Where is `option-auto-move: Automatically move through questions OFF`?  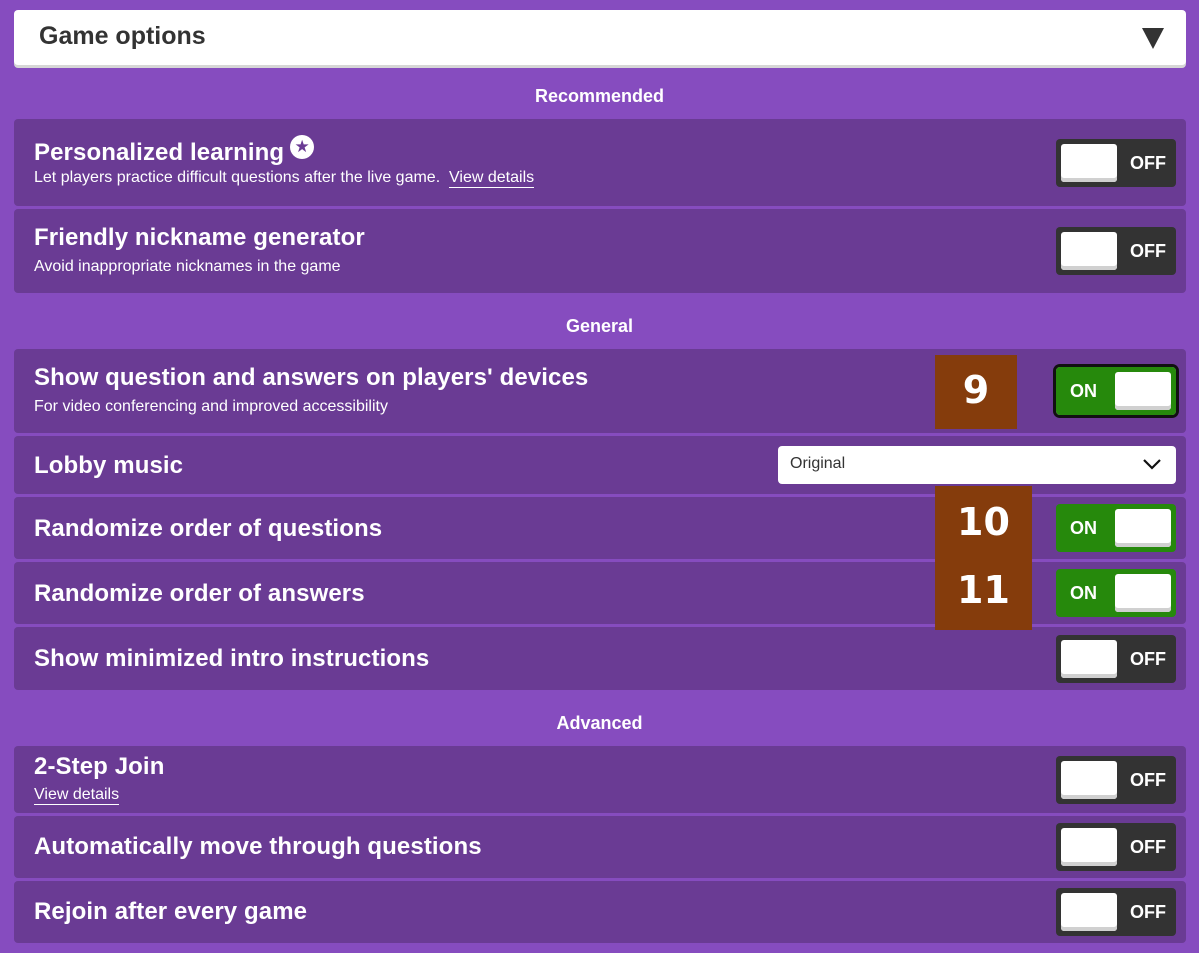 option-auto-move: Automatically move through questions OFF is located at coordinates (600, 847).